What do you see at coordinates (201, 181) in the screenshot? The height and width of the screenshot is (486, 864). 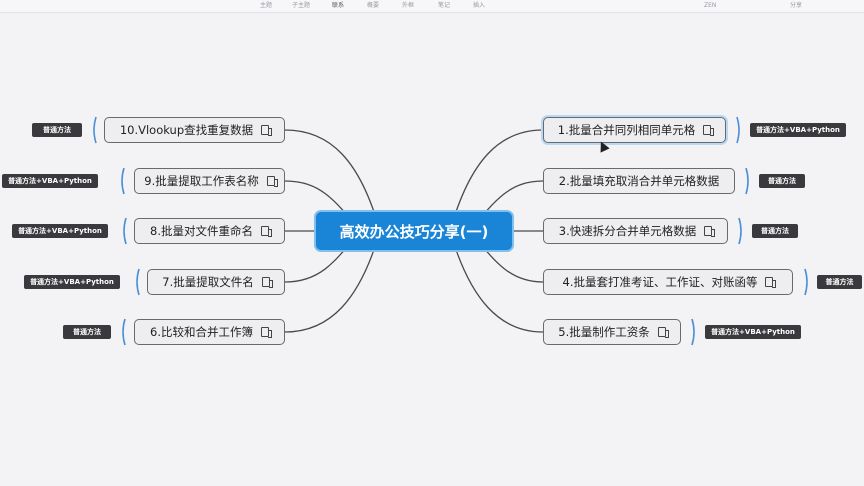 I see `topic-label: 9.批量提取工作表名称` at bounding box center [201, 181].